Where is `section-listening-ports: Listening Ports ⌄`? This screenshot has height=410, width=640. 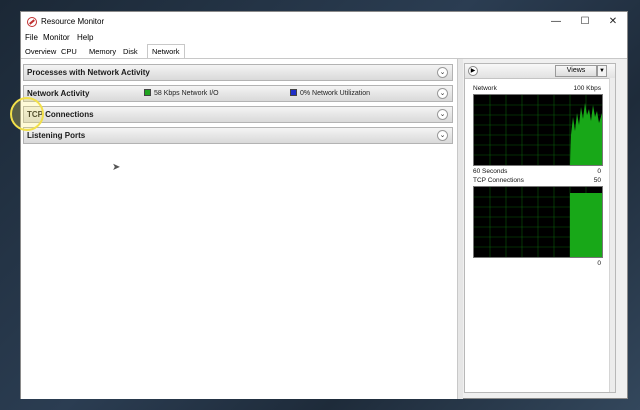 section-listening-ports: Listening Ports ⌄ is located at coordinates (238, 135).